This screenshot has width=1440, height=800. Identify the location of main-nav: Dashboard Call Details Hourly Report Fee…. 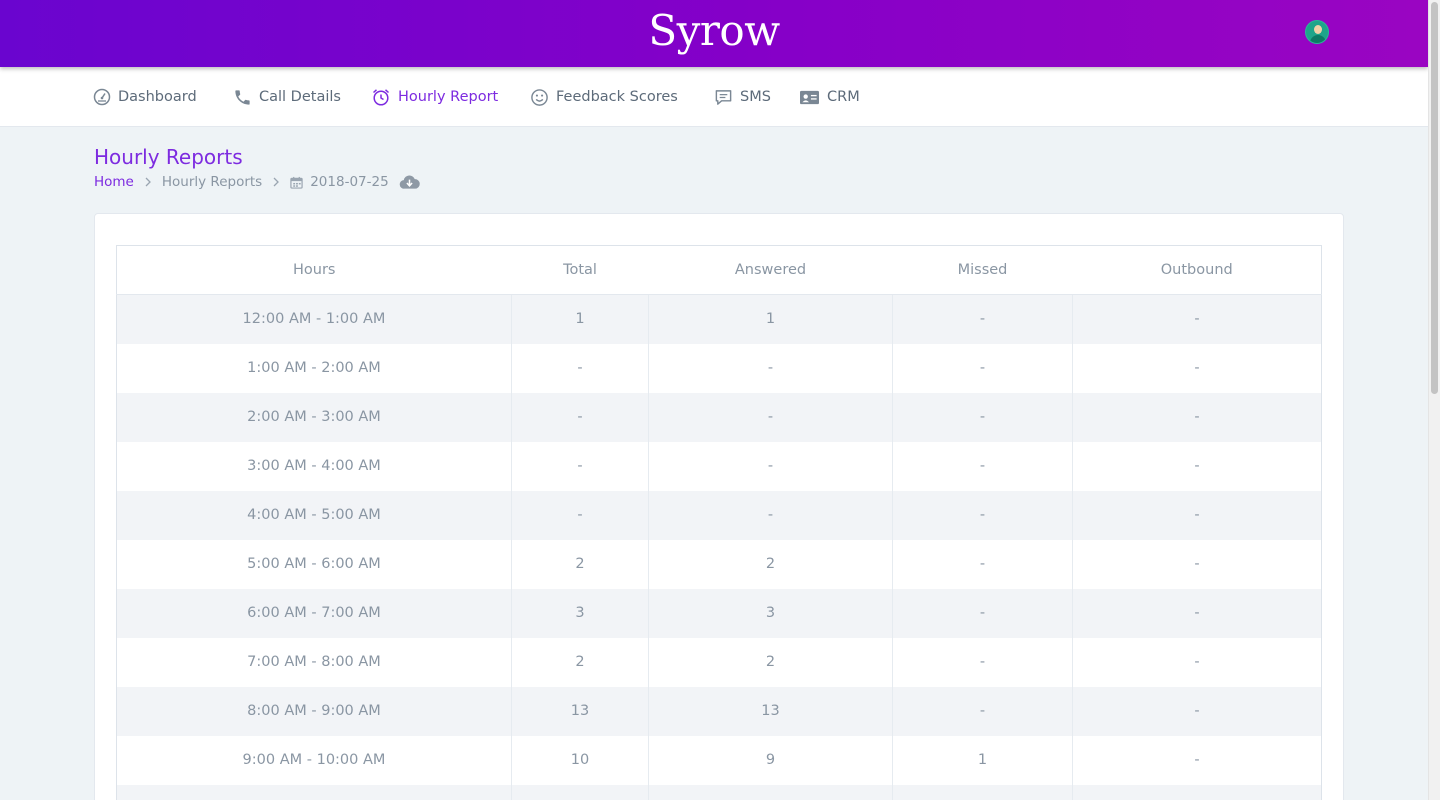
(714, 97).